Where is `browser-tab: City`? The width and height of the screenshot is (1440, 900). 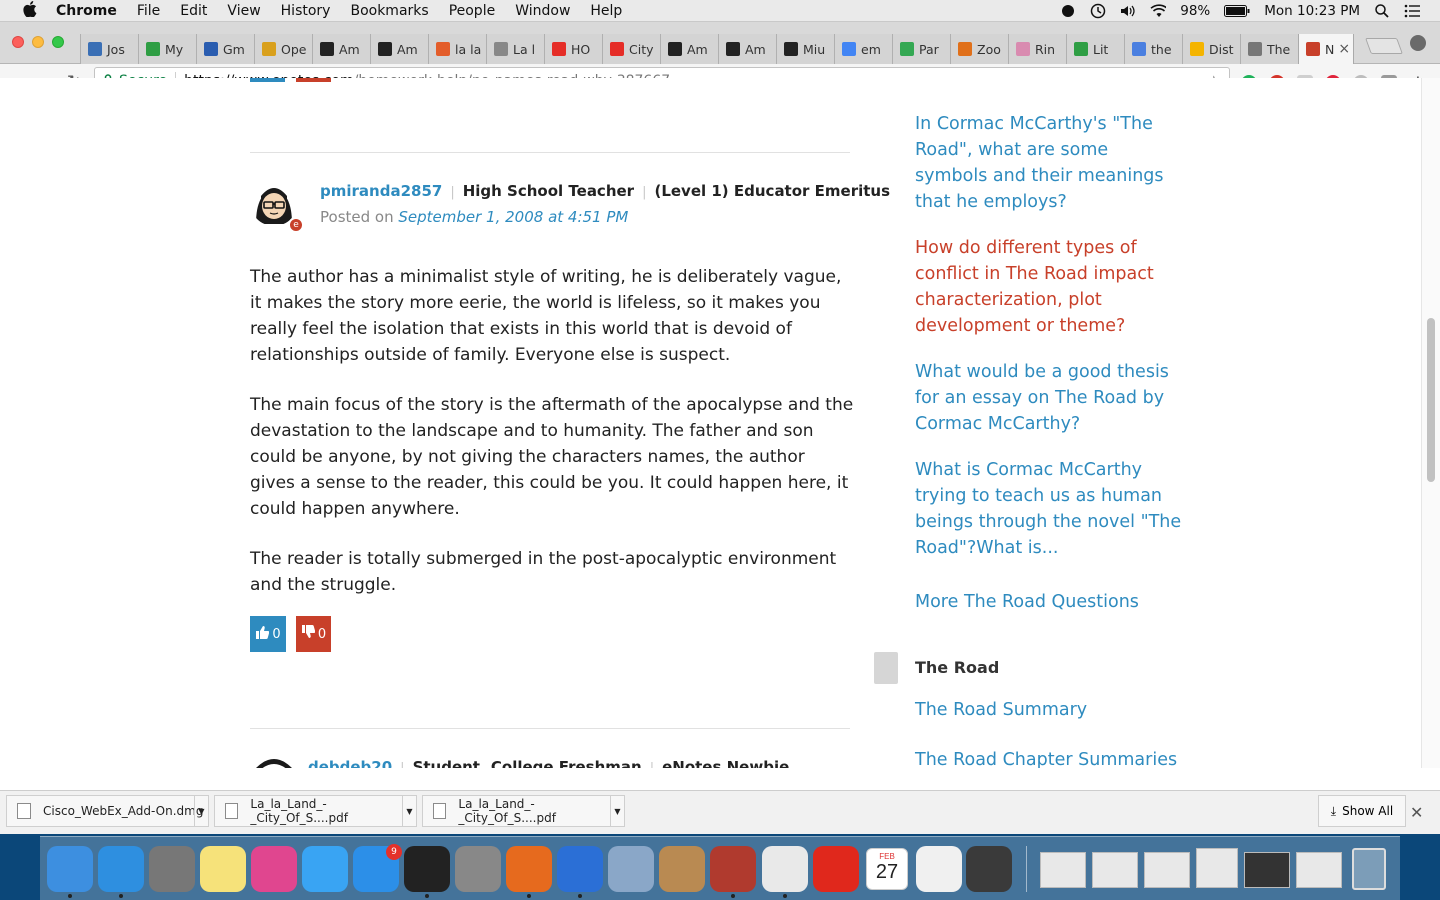 browser-tab: City is located at coordinates (631, 49).